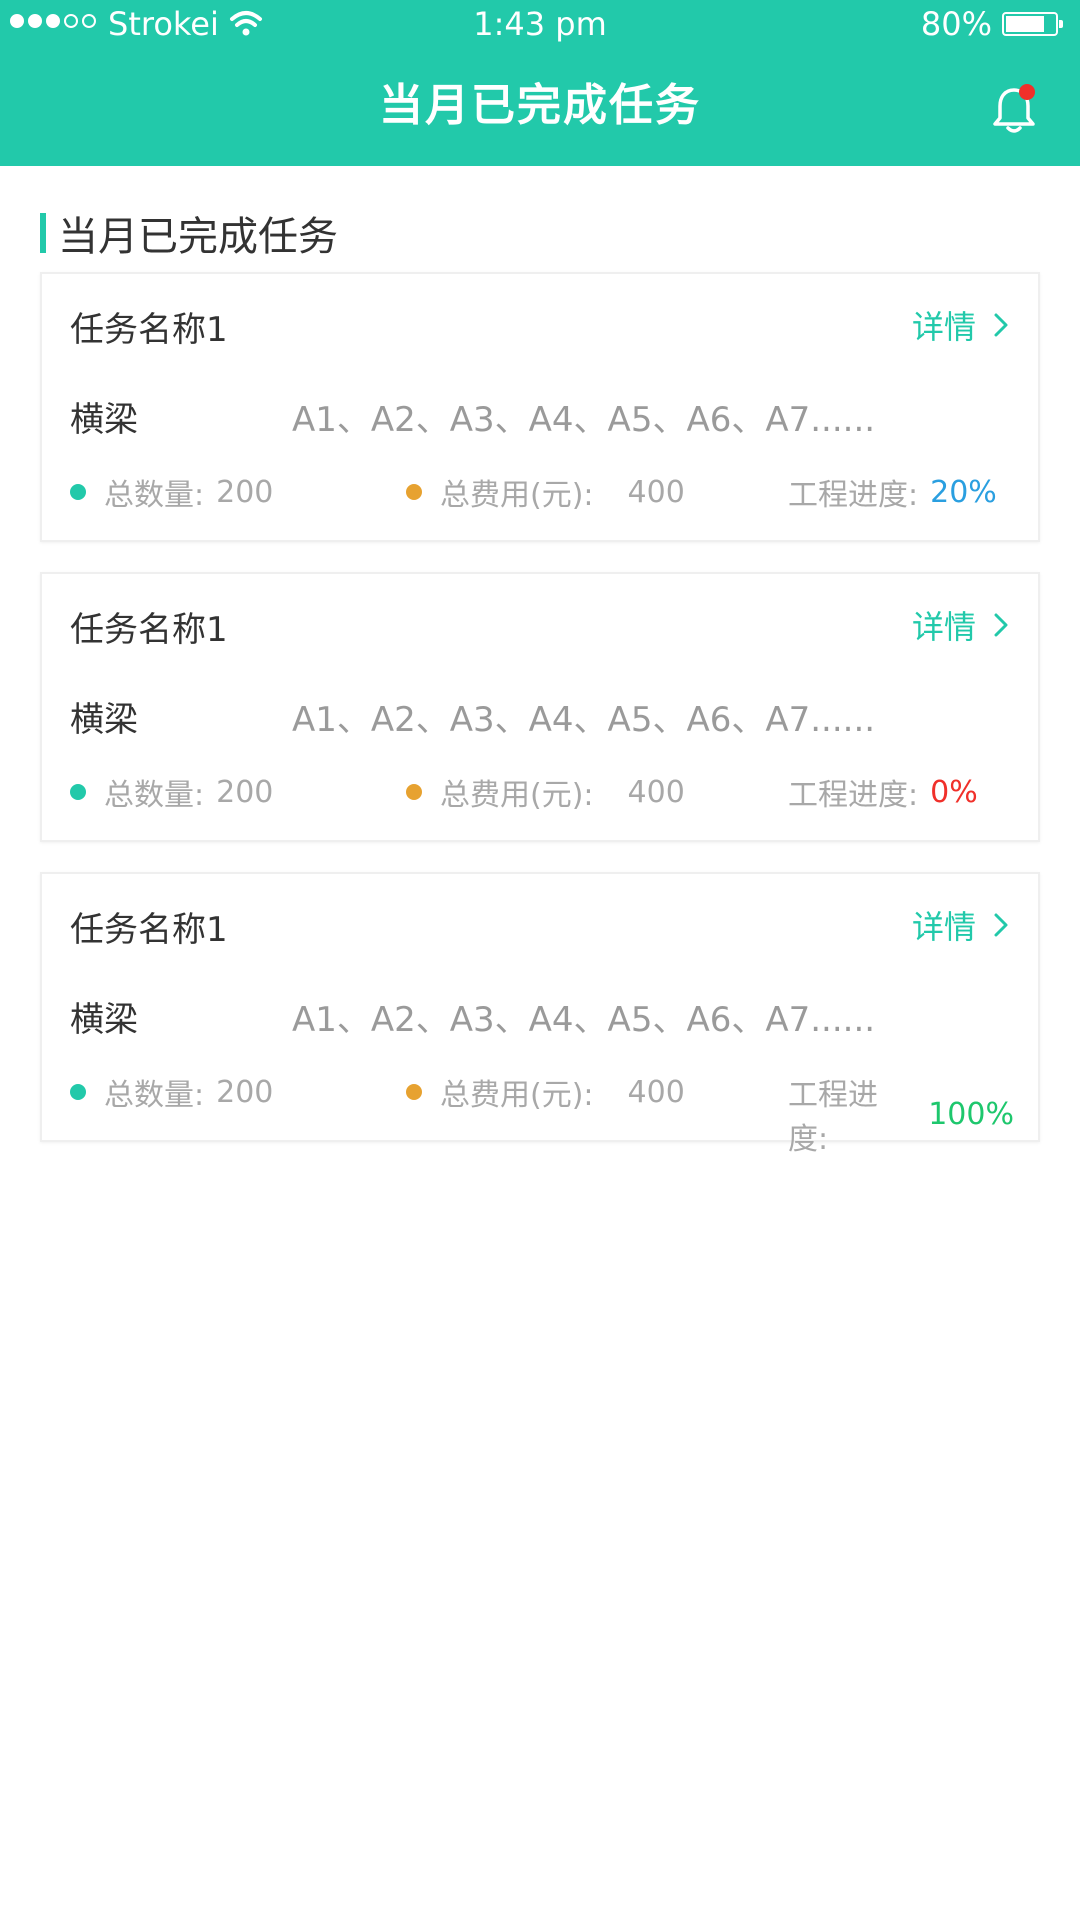 The image size is (1080, 1920). I want to click on notification-badge, so click(1027, 92).